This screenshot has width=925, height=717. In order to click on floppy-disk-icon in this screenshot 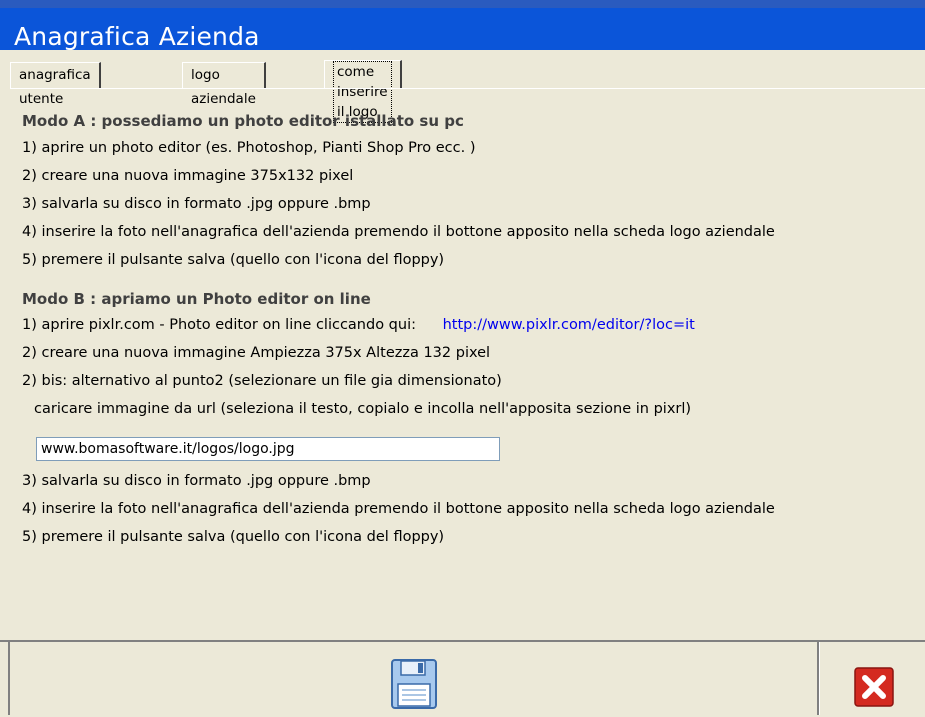, I will do `click(413, 684)`.